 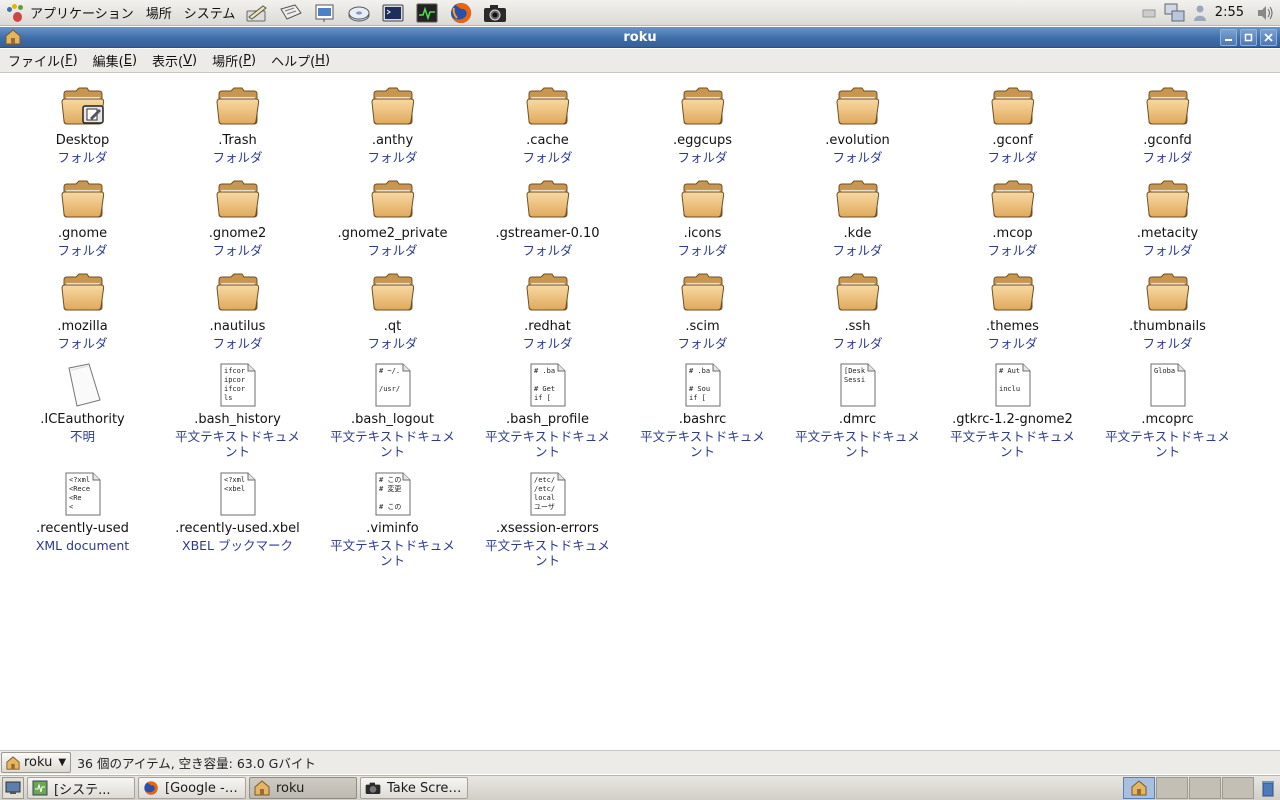 I want to click on file-item: Globa .mcoprc 平文テキストドキュメント, so click(x=1167, y=410).